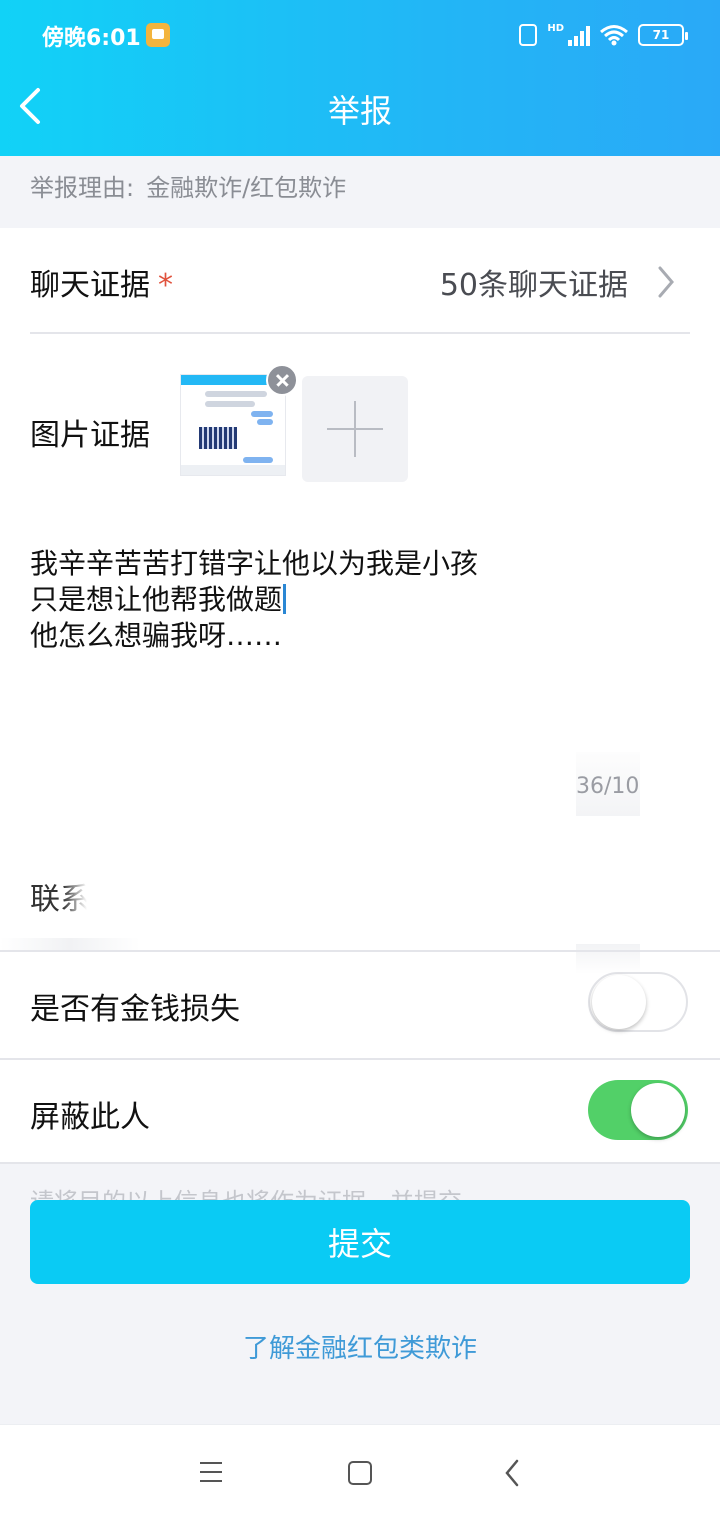 This screenshot has width=720, height=1520. I want to click on image-evidence-row: 图片证据, so click(360, 430).